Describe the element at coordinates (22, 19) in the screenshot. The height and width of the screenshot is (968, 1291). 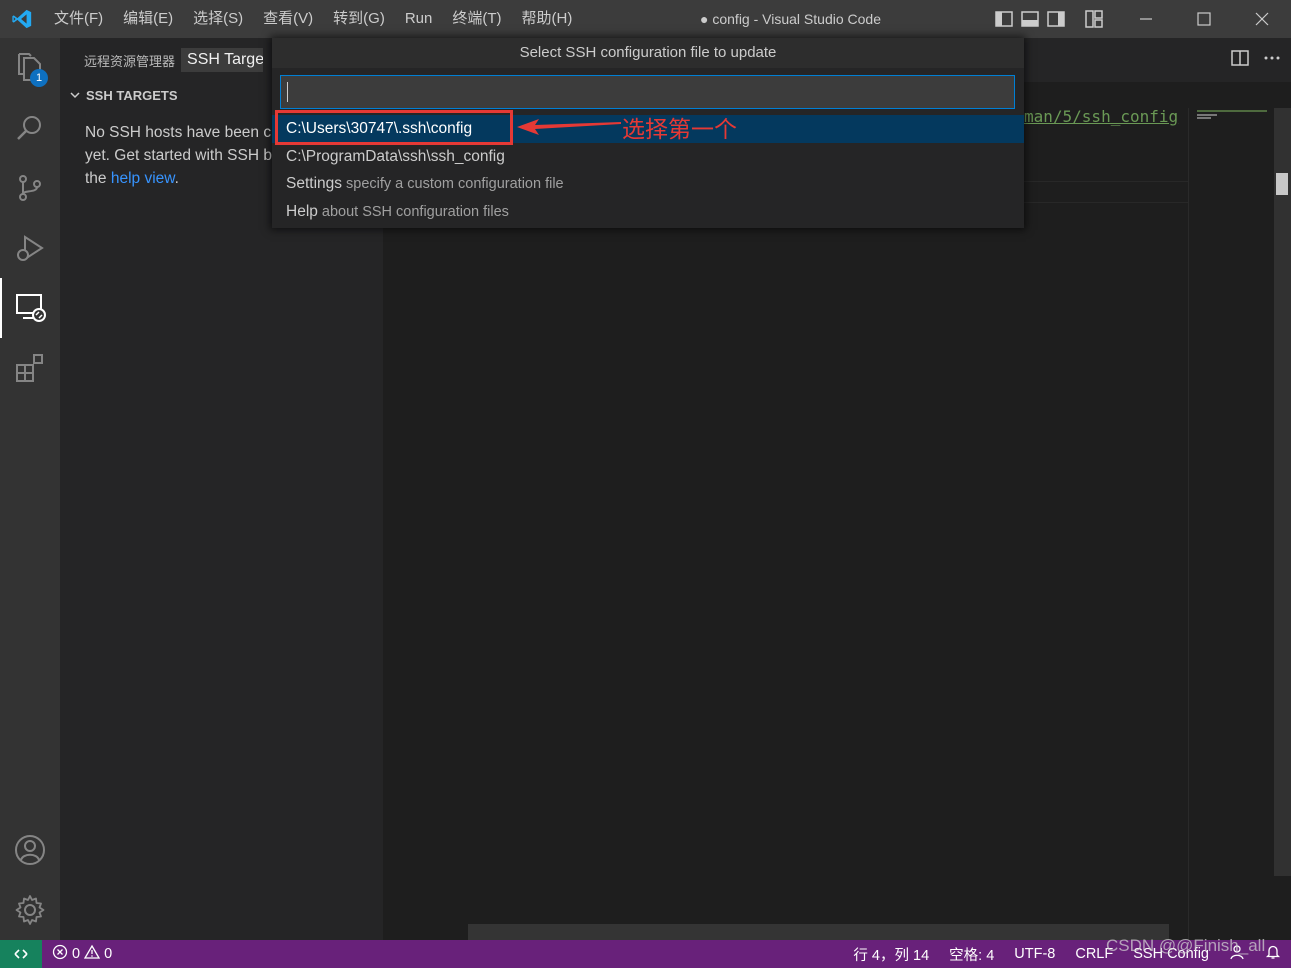
I see `vscode-logo-icon` at that location.